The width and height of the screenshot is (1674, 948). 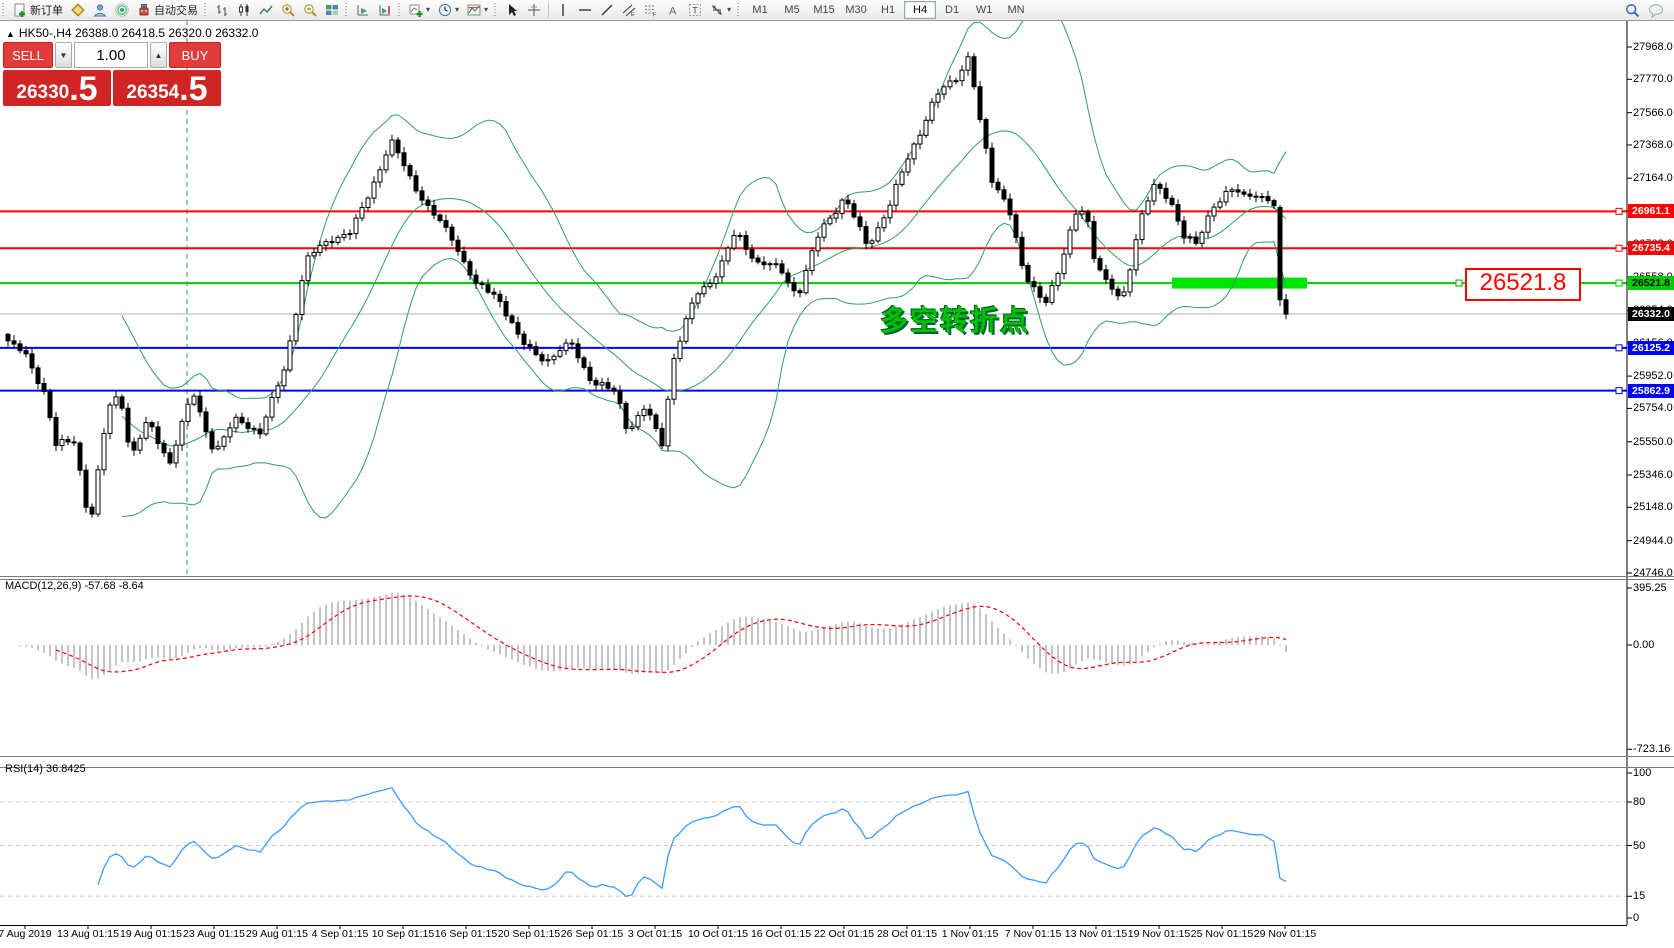 I want to click on cursor-tool-button, so click(x=512, y=10).